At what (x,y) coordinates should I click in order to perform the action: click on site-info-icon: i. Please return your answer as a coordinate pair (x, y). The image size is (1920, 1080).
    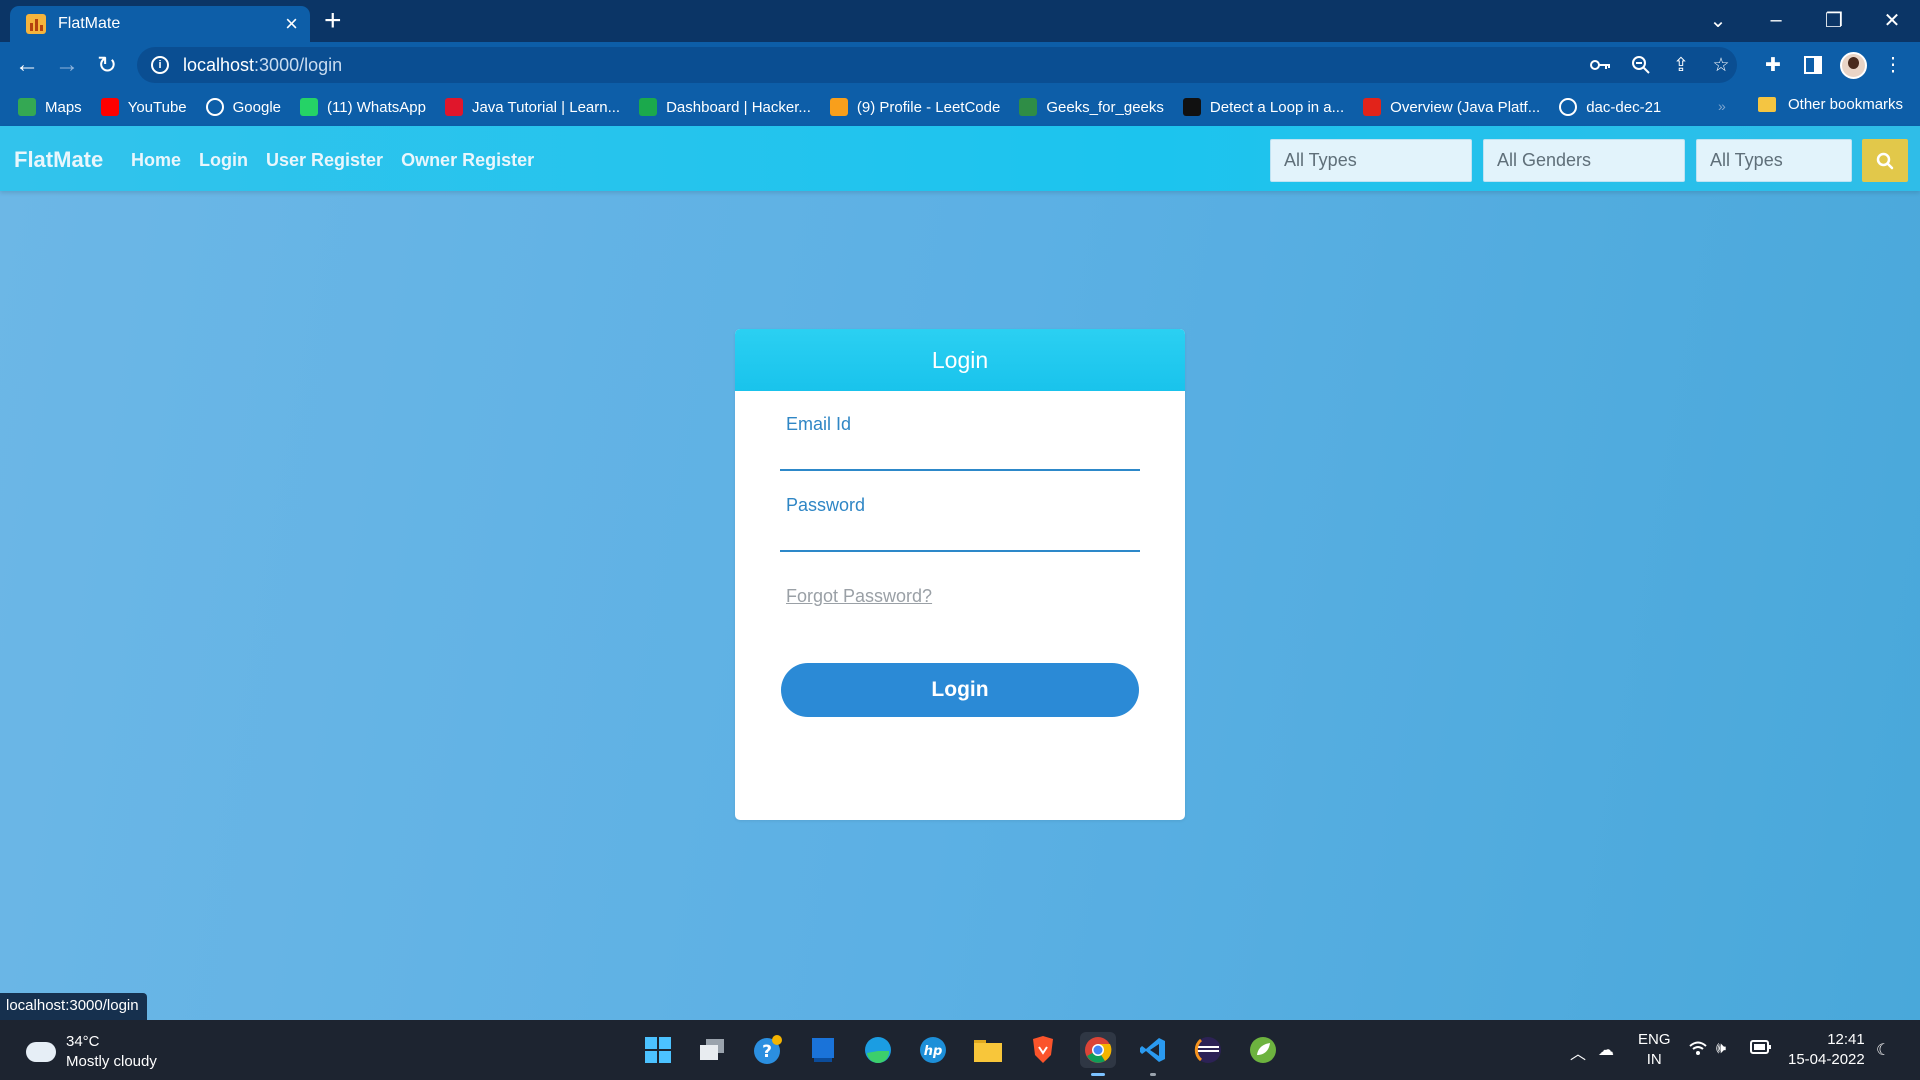
    Looking at the image, I should click on (160, 65).